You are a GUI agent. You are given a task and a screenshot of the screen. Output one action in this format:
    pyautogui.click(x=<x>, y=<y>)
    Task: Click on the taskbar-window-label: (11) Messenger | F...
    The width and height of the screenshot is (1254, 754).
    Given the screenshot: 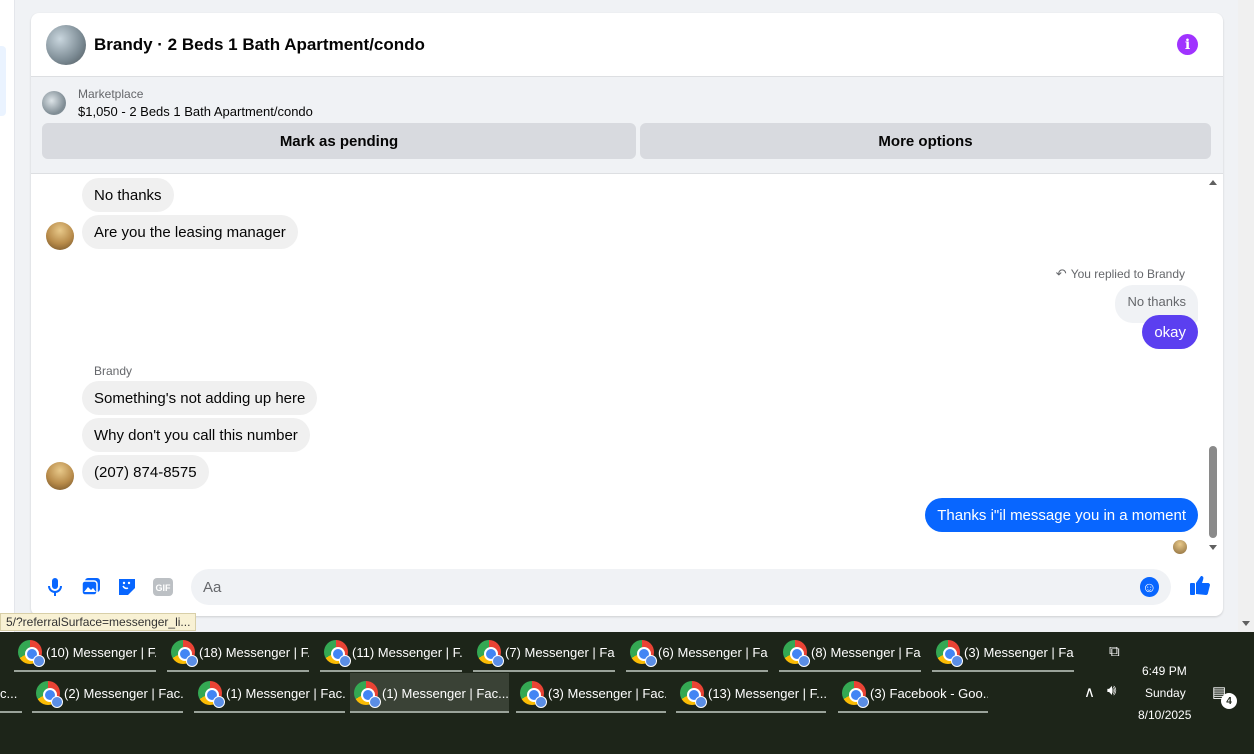 What is the action you would take?
    pyautogui.click(x=407, y=652)
    